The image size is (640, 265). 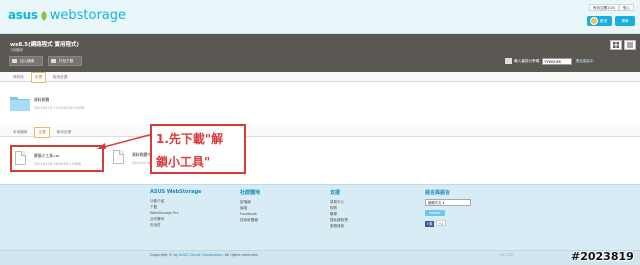 I want to click on top-header: asus webstorage 有效空間2GB 登入 歡迎 選單, so click(x=320, y=17).